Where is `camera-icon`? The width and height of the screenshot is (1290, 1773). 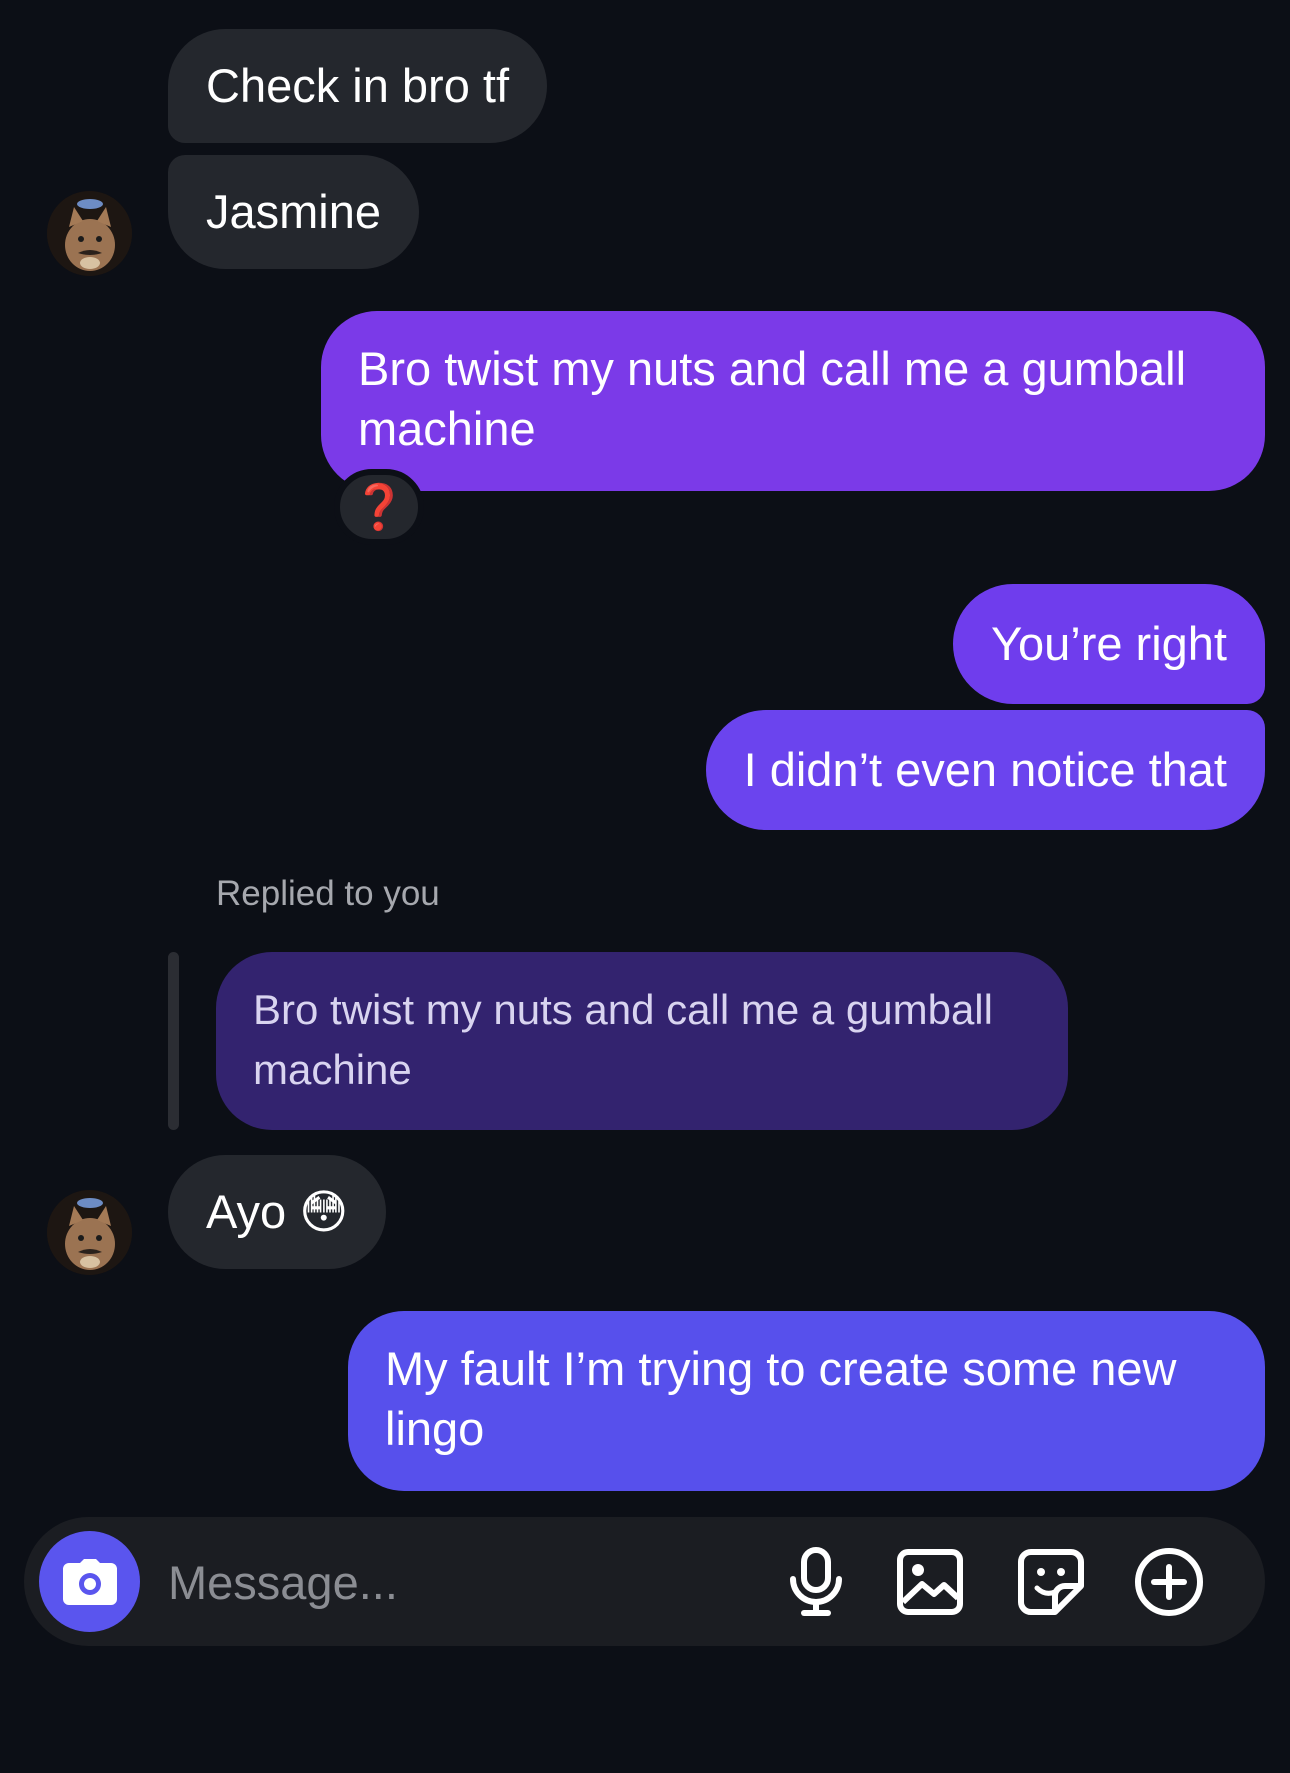 camera-icon is located at coordinates (89, 1581).